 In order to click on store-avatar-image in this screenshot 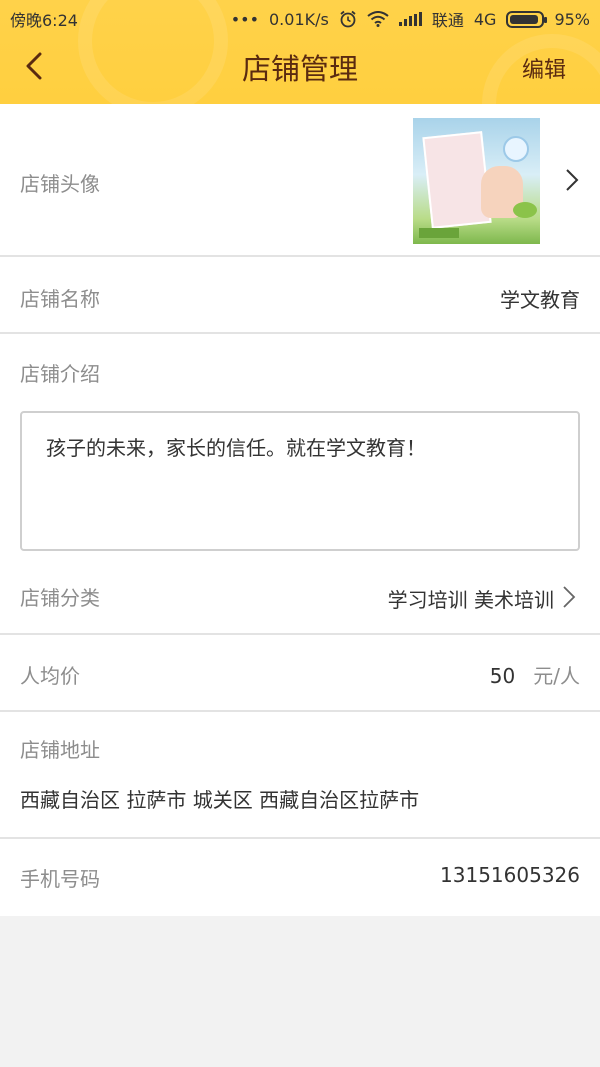, I will do `click(476, 181)`.